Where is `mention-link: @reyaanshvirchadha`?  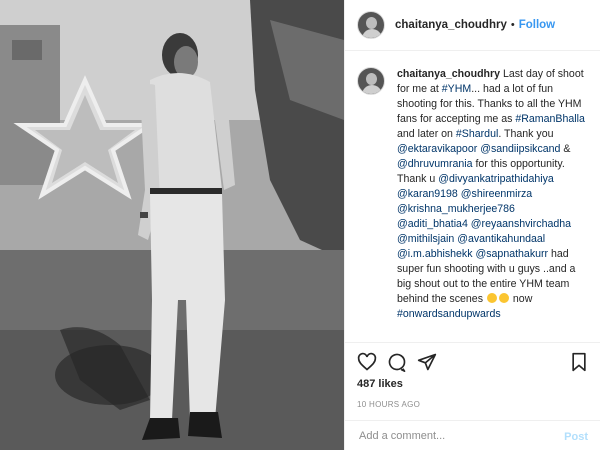
mention-link: @reyaanshvirchadha is located at coordinates (521, 224).